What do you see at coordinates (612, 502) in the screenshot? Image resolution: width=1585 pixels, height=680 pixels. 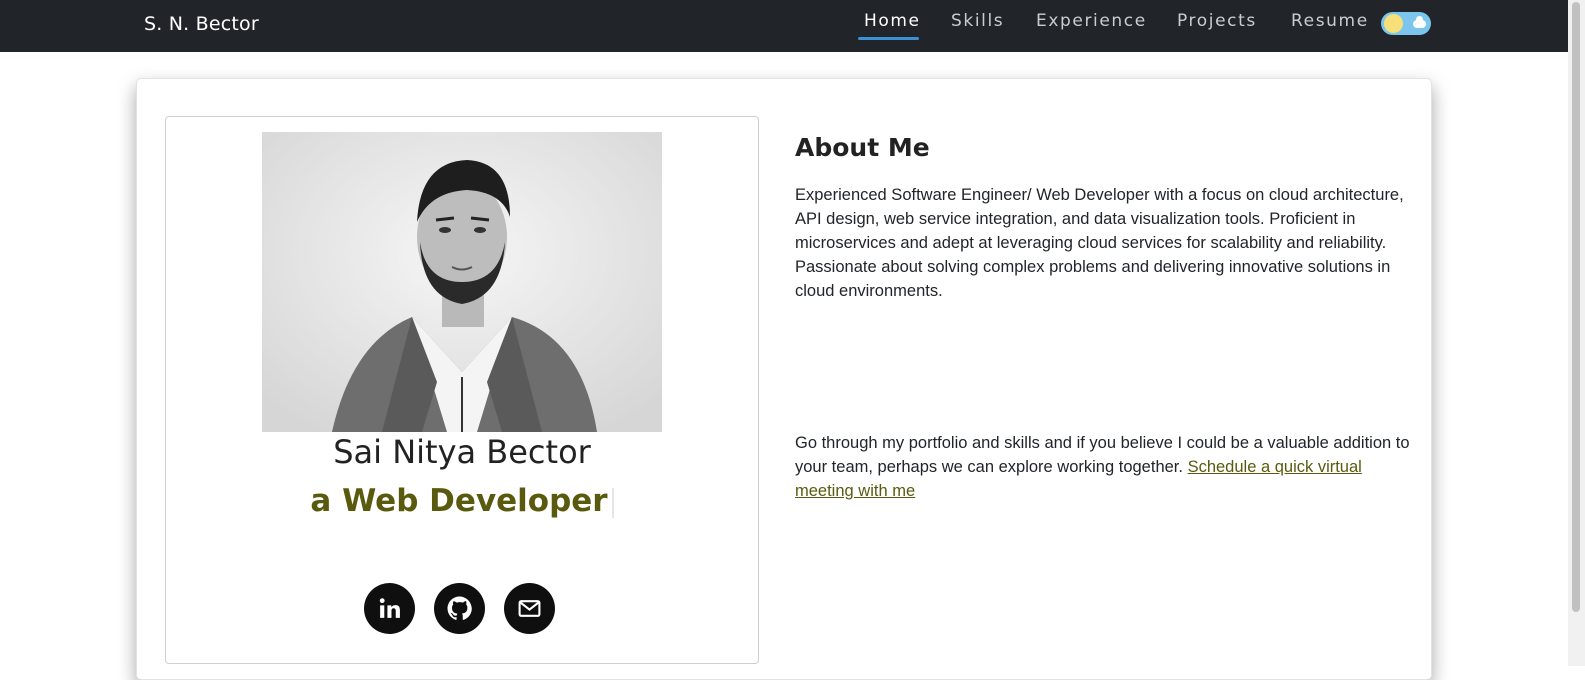 I see `typing-cursor` at bounding box center [612, 502].